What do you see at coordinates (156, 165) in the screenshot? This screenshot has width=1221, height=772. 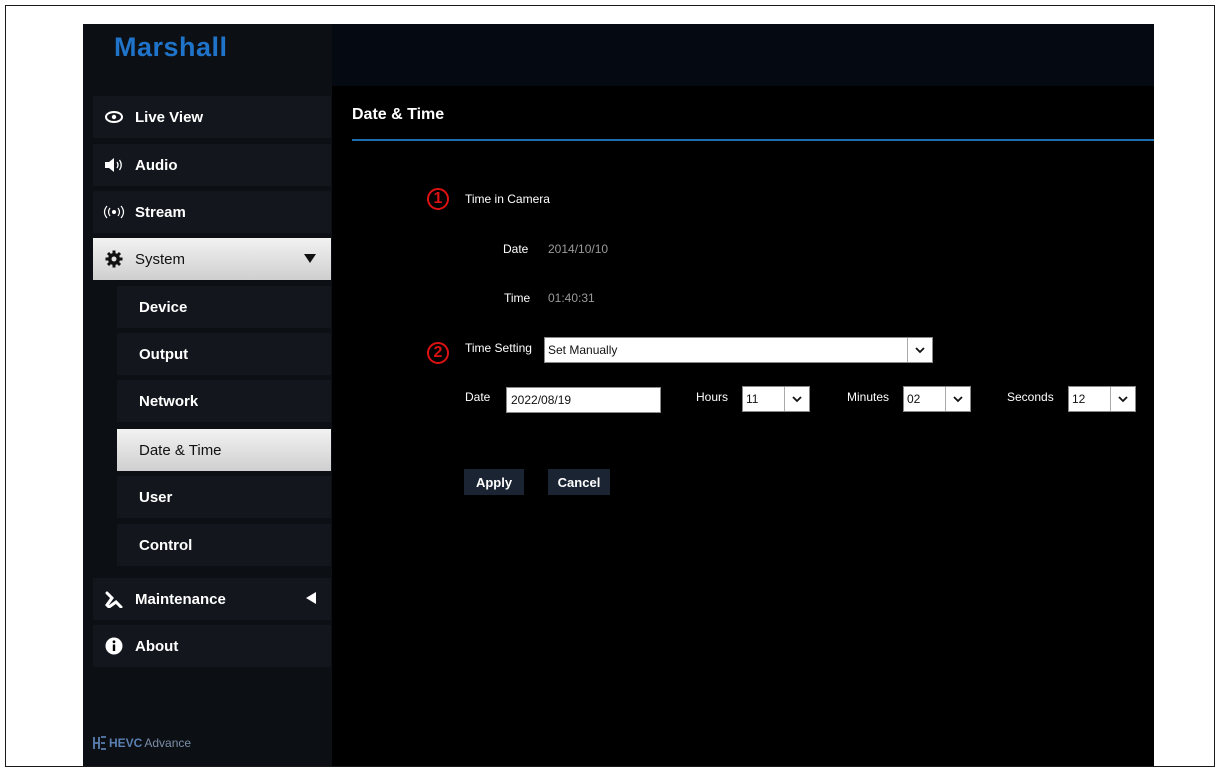 I see `nav-label: Audio` at bounding box center [156, 165].